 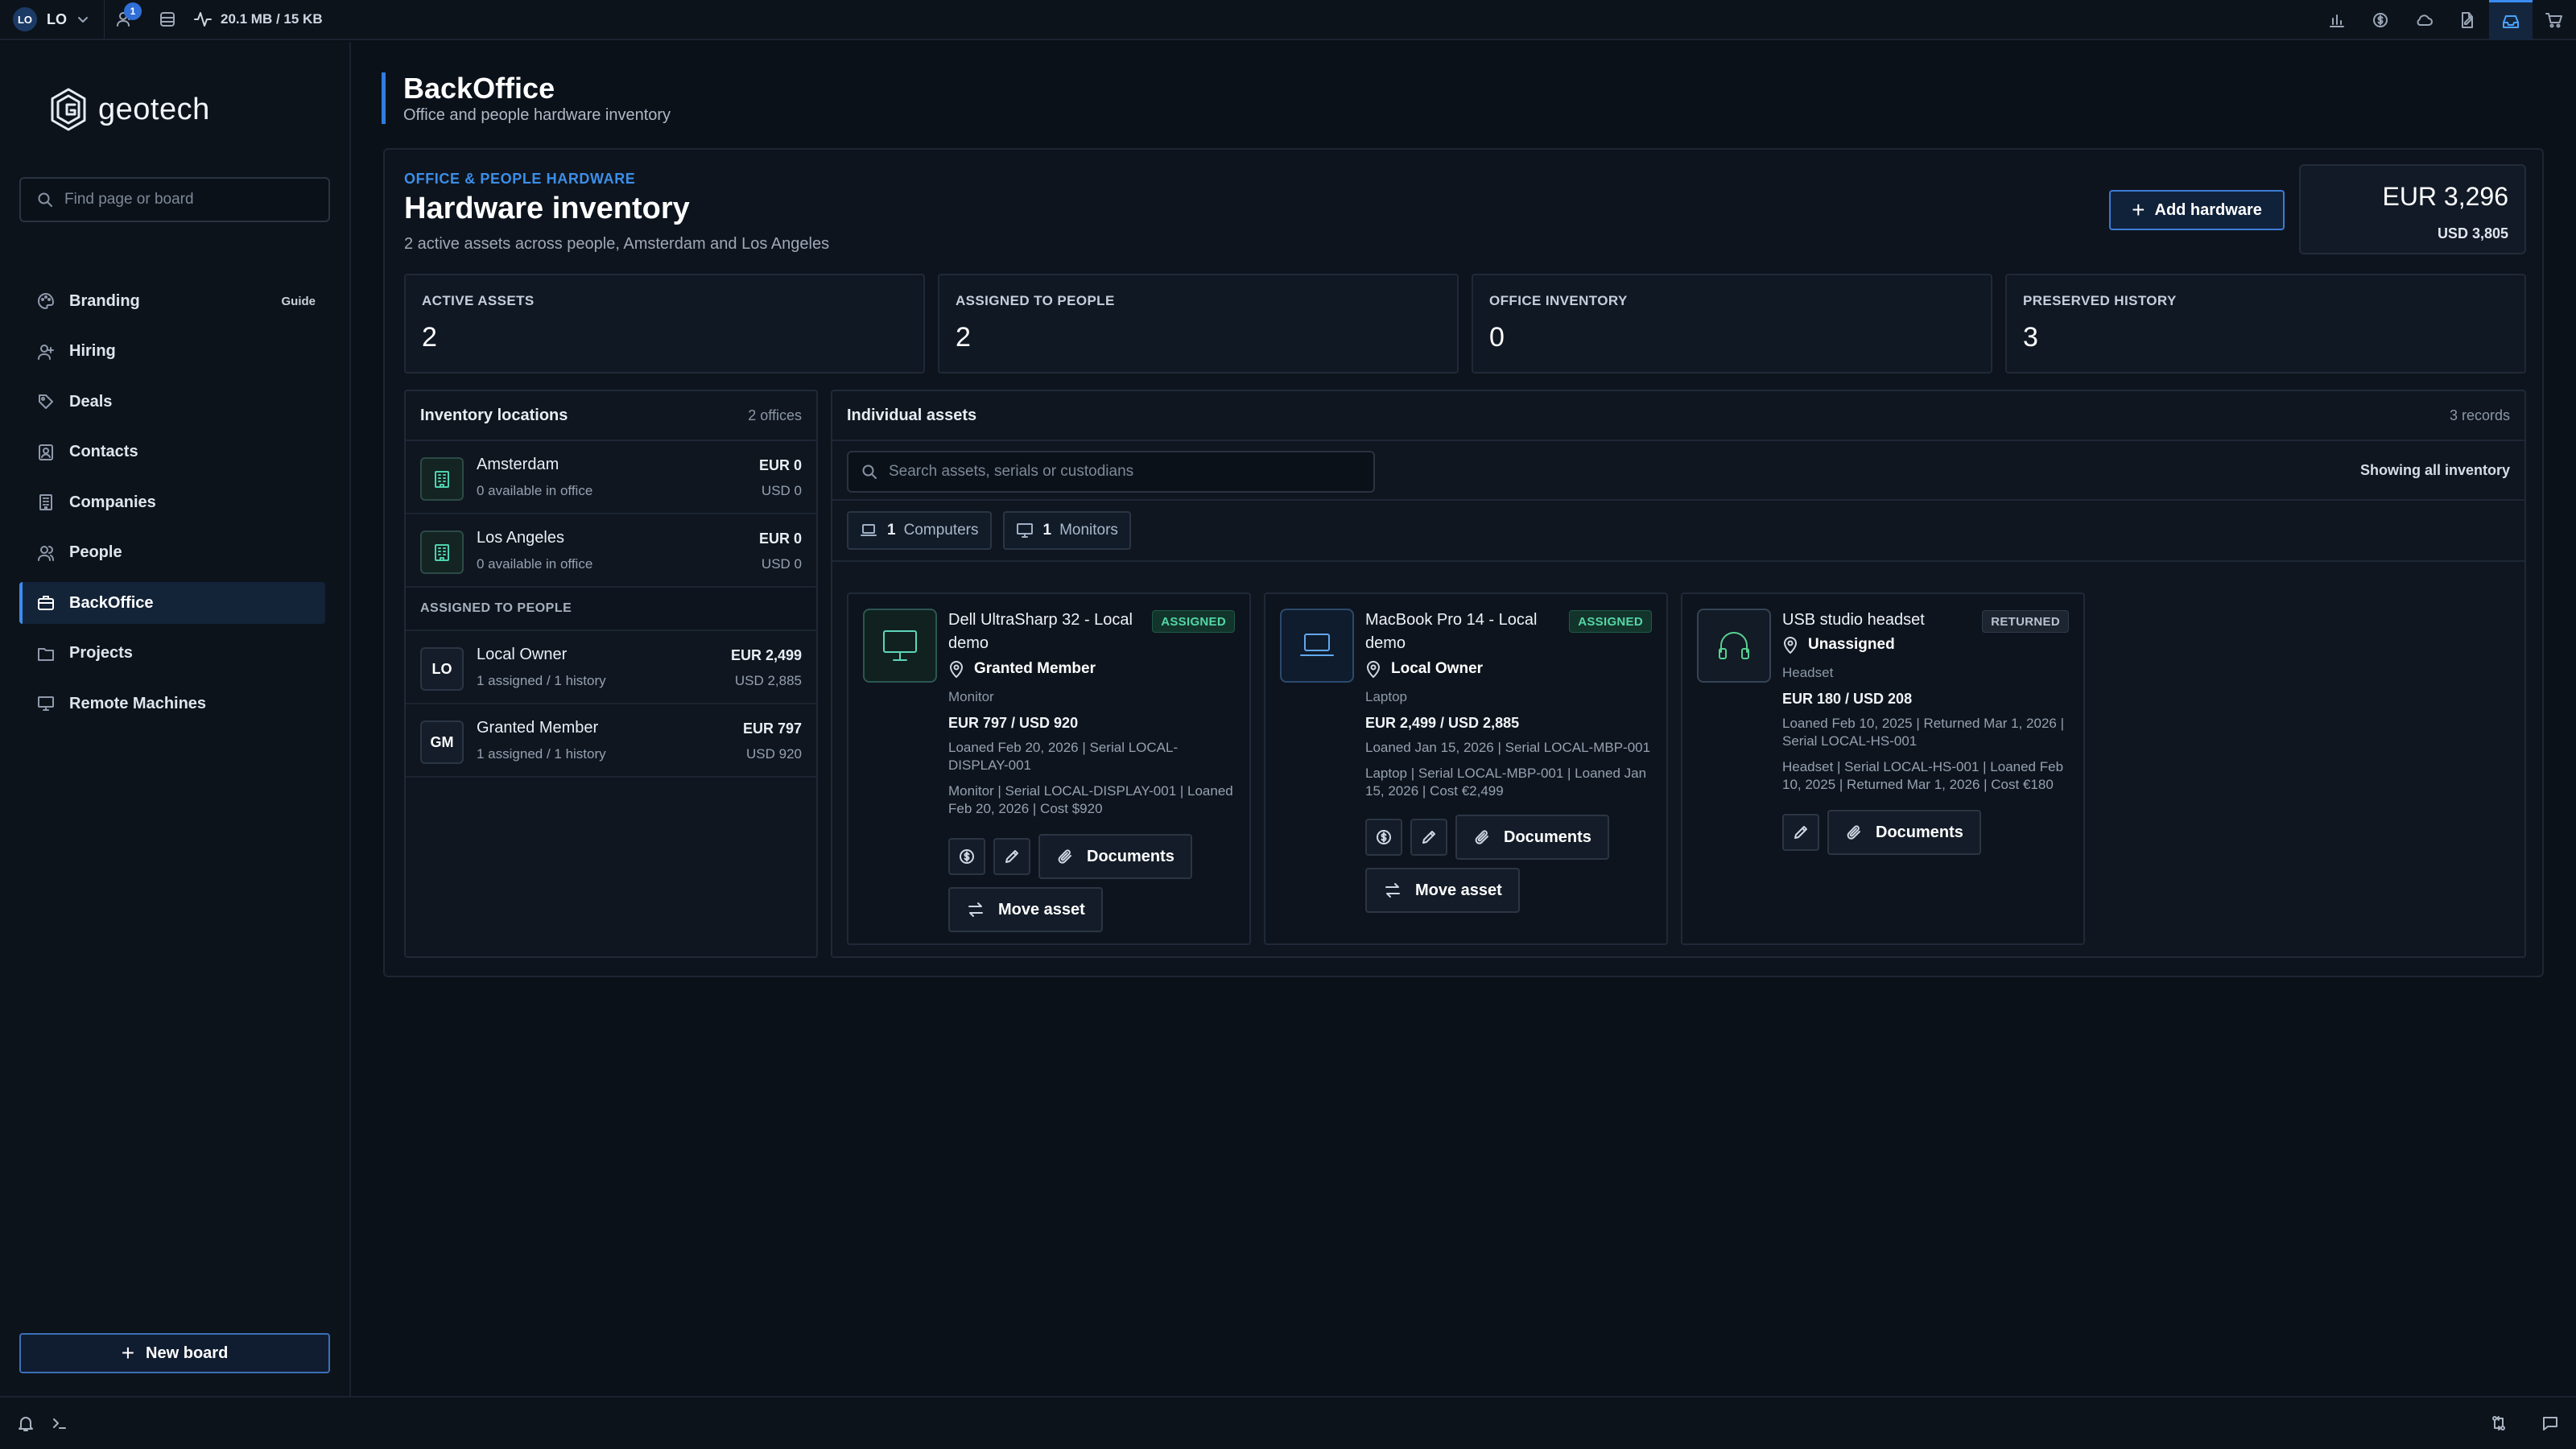 What do you see at coordinates (442, 552) in the screenshot?
I see `office-building-icon` at bounding box center [442, 552].